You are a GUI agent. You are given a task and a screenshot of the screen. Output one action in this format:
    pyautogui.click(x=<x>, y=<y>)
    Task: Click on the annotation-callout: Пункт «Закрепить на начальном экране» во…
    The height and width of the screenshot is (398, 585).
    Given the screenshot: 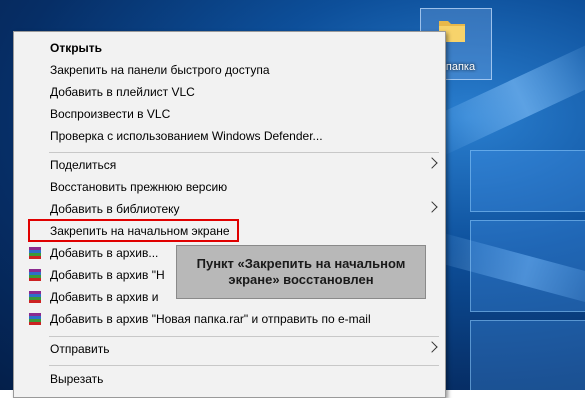 What is the action you would take?
    pyautogui.click(x=301, y=272)
    